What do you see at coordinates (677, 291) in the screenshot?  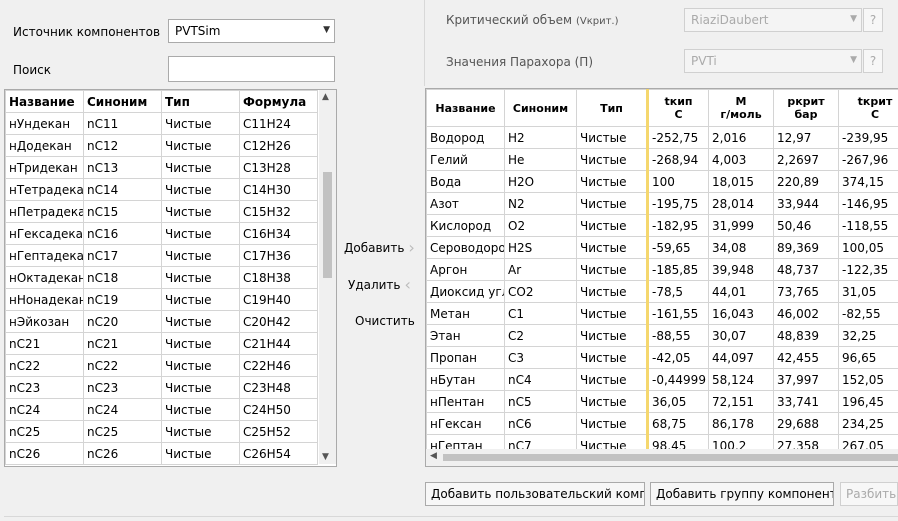 I see `table-cell: -78,5` at bounding box center [677, 291].